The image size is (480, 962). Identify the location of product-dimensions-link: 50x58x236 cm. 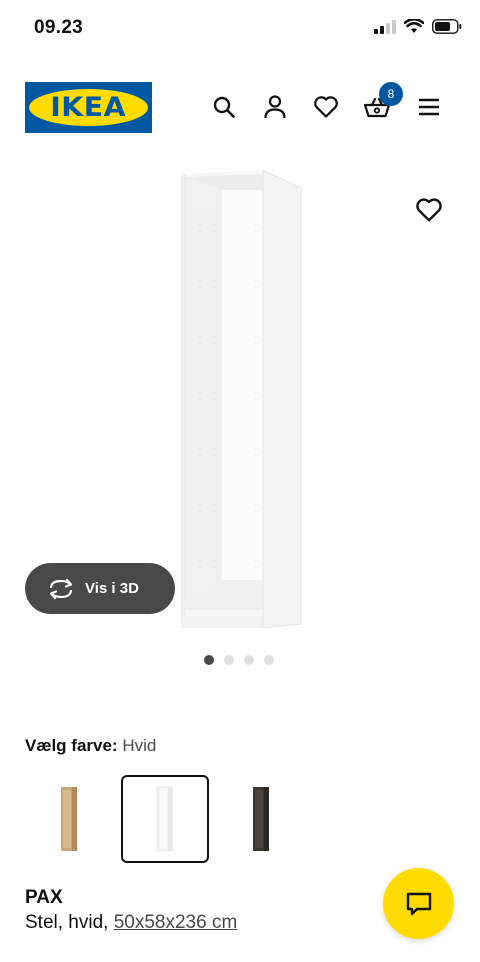
(176, 922).